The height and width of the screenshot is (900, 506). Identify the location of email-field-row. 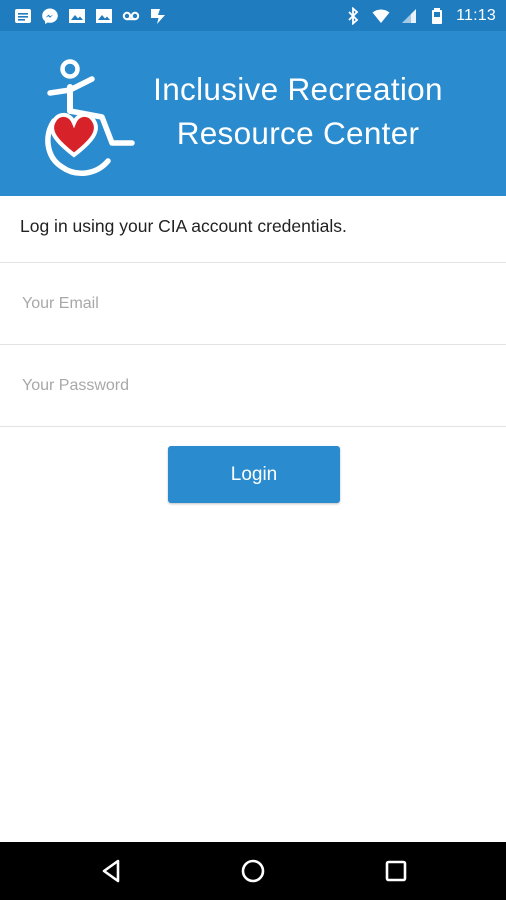
(253, 303).